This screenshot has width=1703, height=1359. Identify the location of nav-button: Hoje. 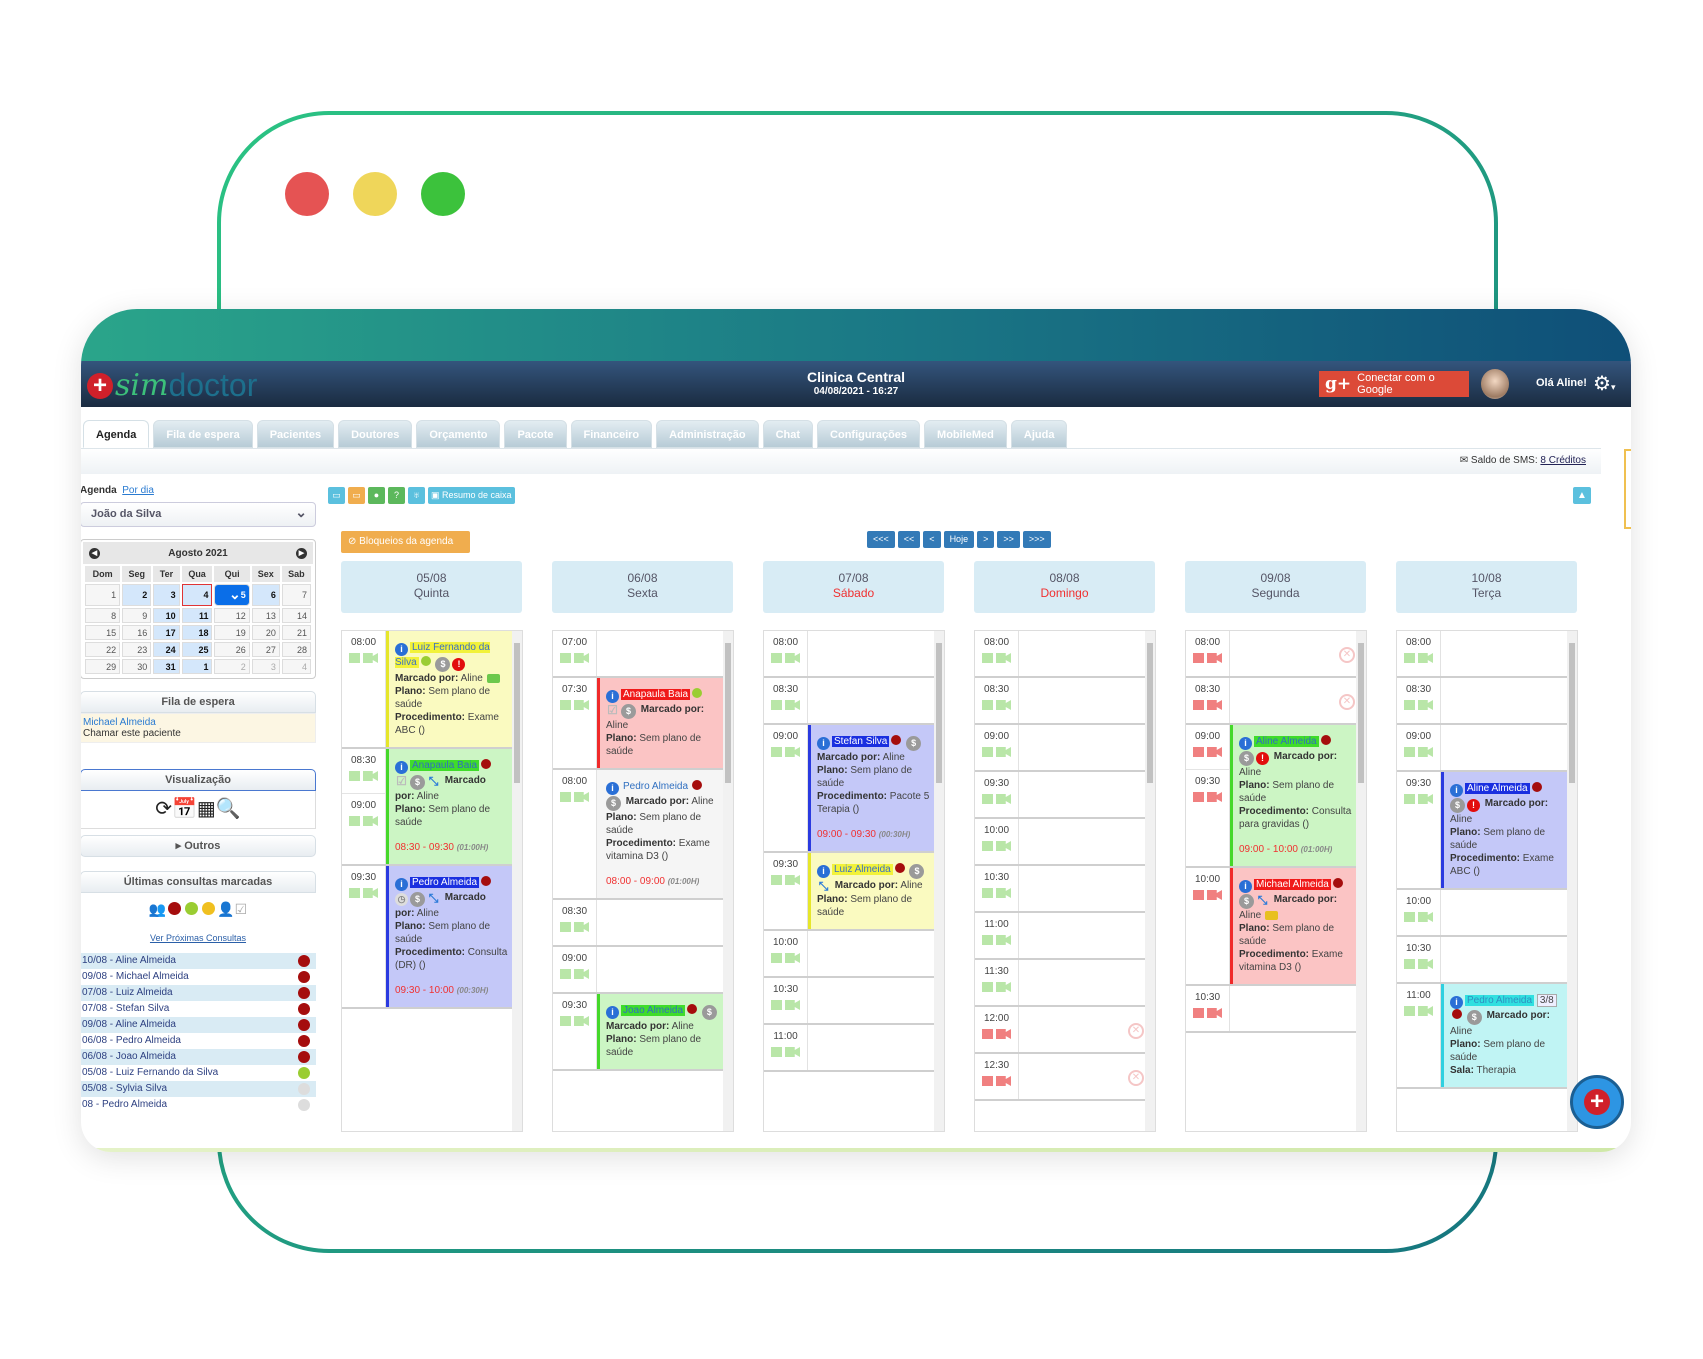
(959, 539).